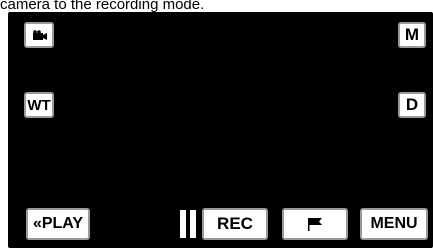 This screenshot has height=248, width=433. I want to click on pause-icon, so click(188, 224).